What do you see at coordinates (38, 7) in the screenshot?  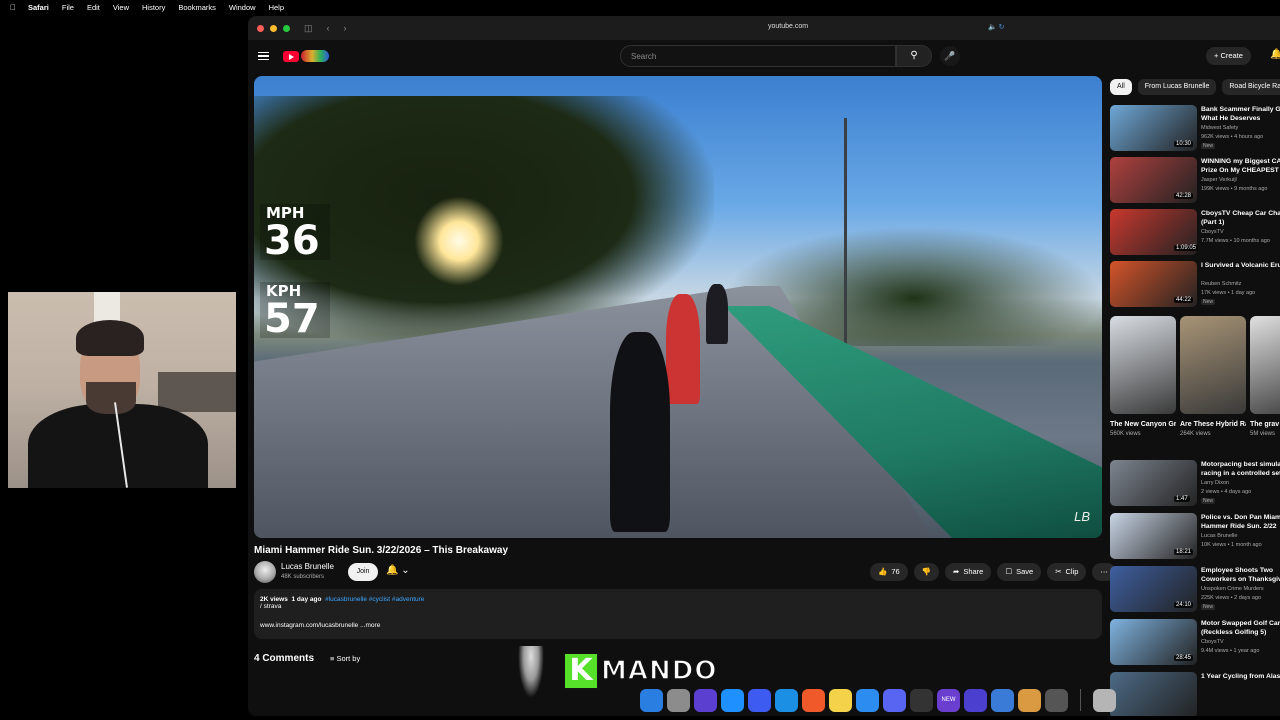 I see `menu-app-name: Safari` at bounding box center [38, 7].